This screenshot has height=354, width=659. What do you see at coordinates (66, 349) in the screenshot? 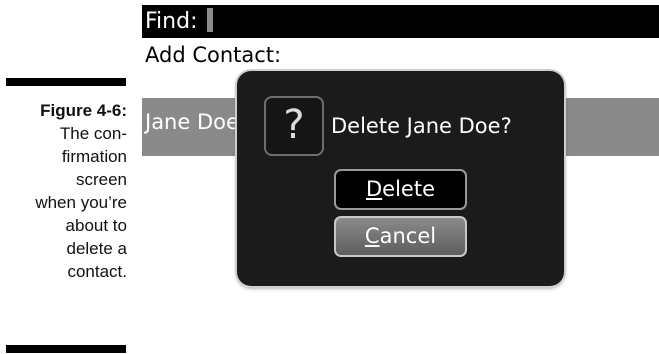
I see `figure-rule-bottom` at bounding box center [66, 349].